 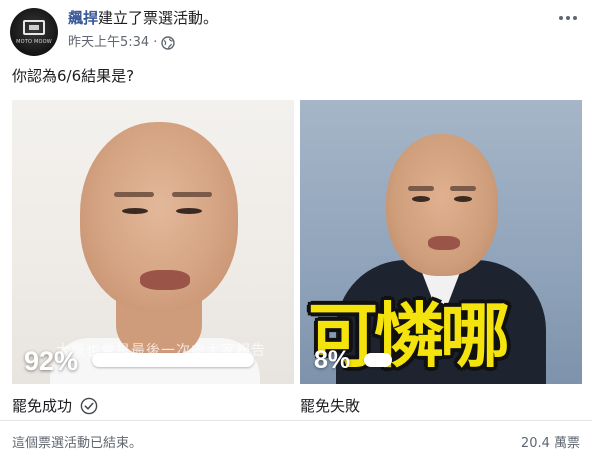 I want to click on more-options-icon, so click(x=568, y=18).